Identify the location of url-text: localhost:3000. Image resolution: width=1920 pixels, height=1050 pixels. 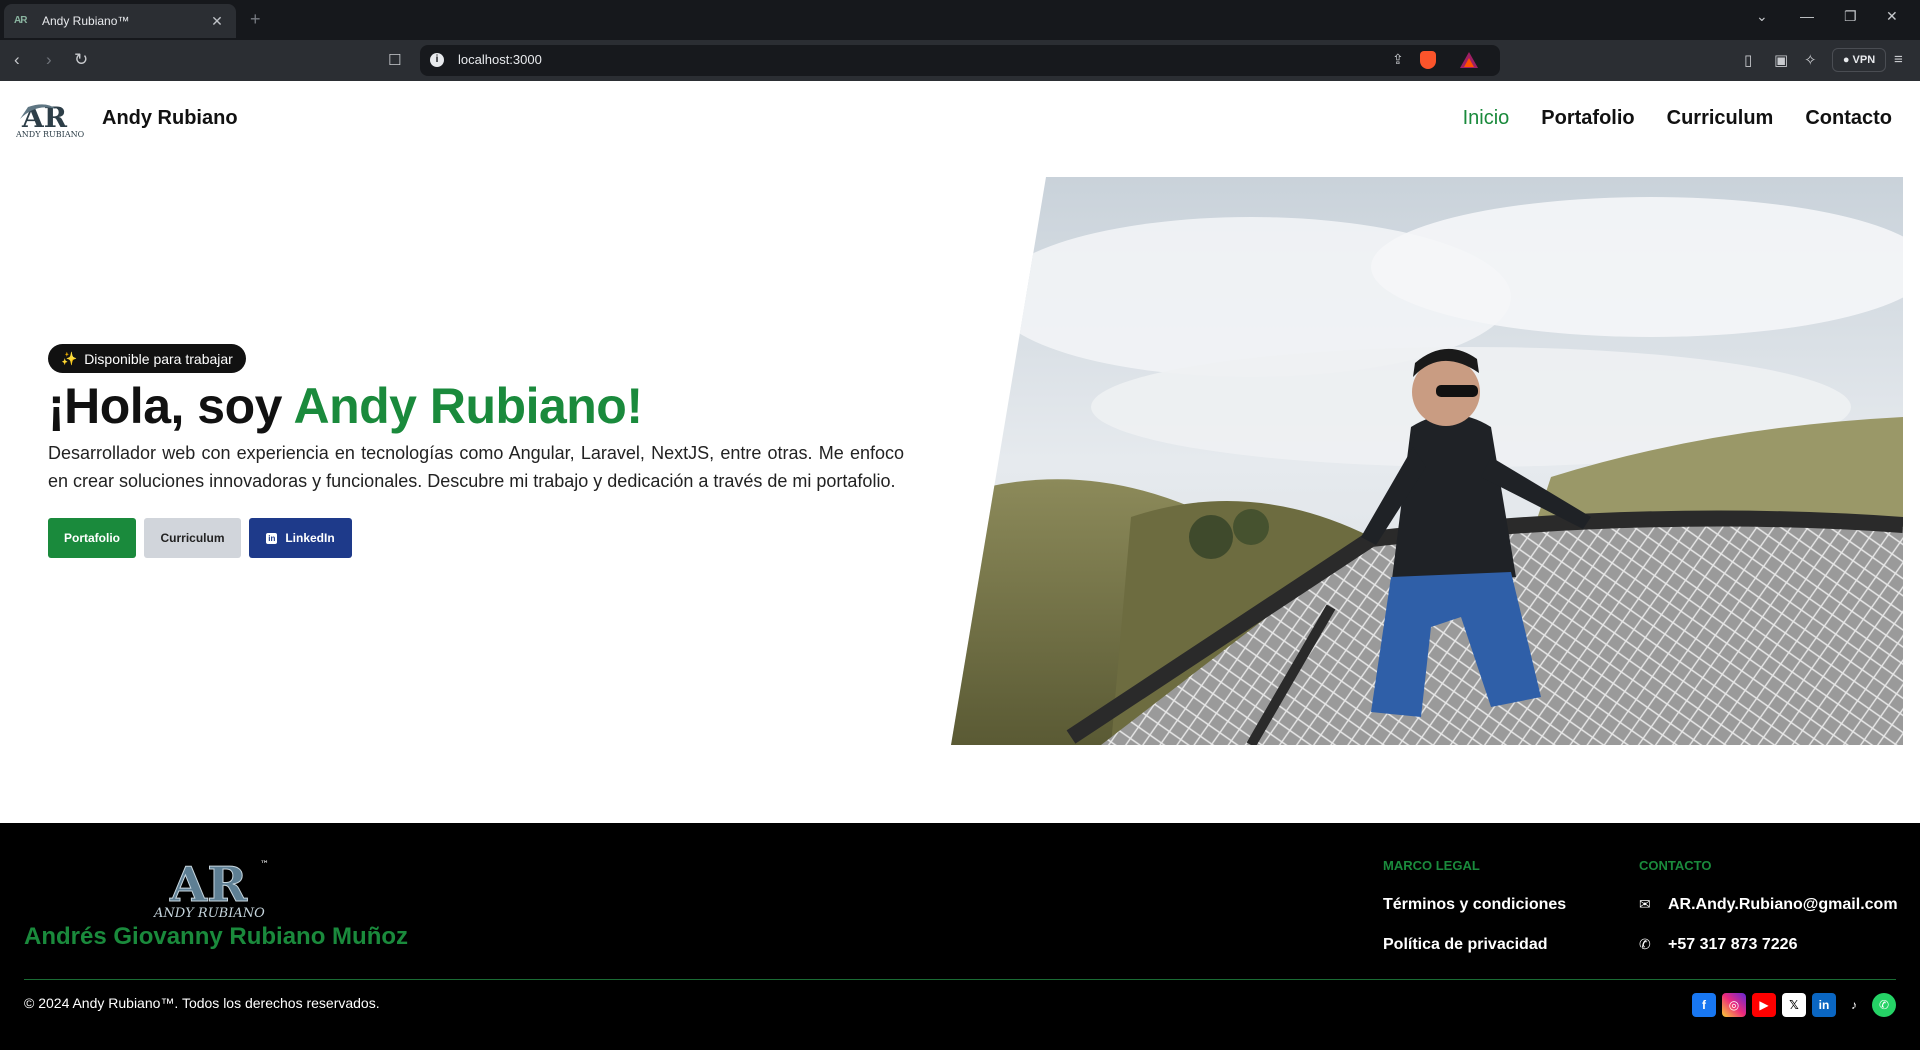
(500, 59).